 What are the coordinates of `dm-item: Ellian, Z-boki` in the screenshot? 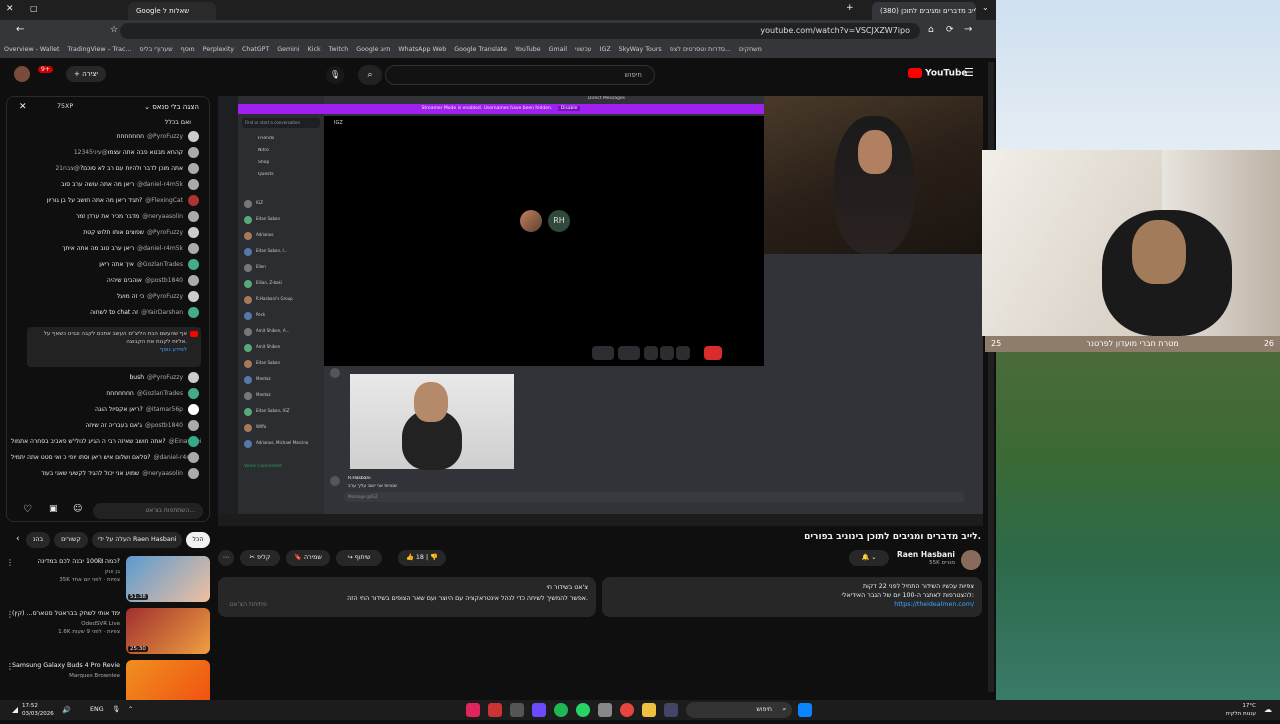 It's located at (287, 282).